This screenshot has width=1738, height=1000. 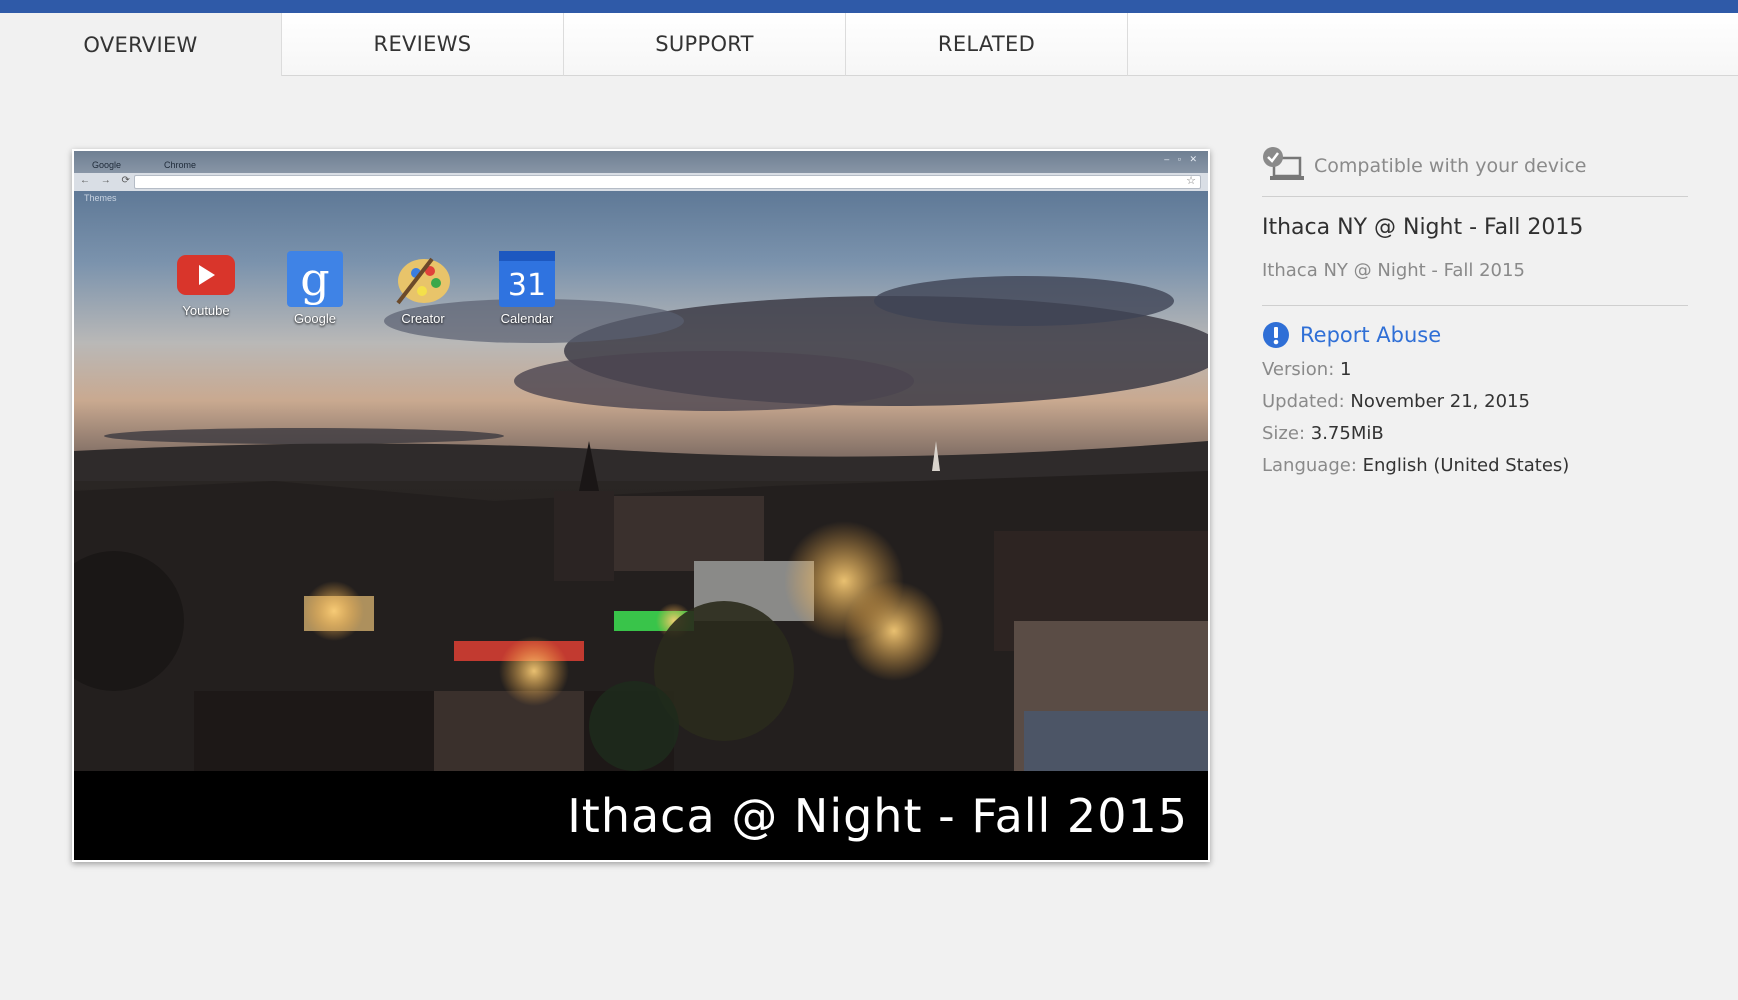 What do you see at coordinates (869, 6) in the screenshot?
I see `top-bar` at bounding box center [869, 6].